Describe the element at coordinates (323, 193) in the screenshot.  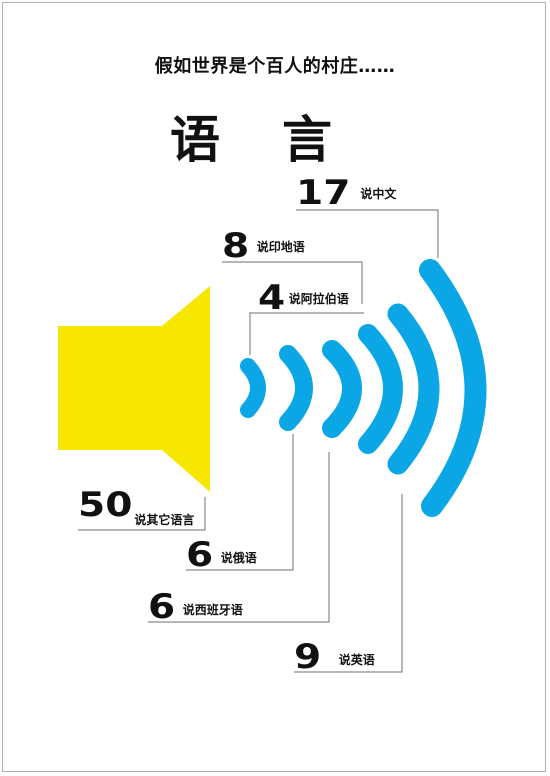
I see `count-chinese: 17` at that location.